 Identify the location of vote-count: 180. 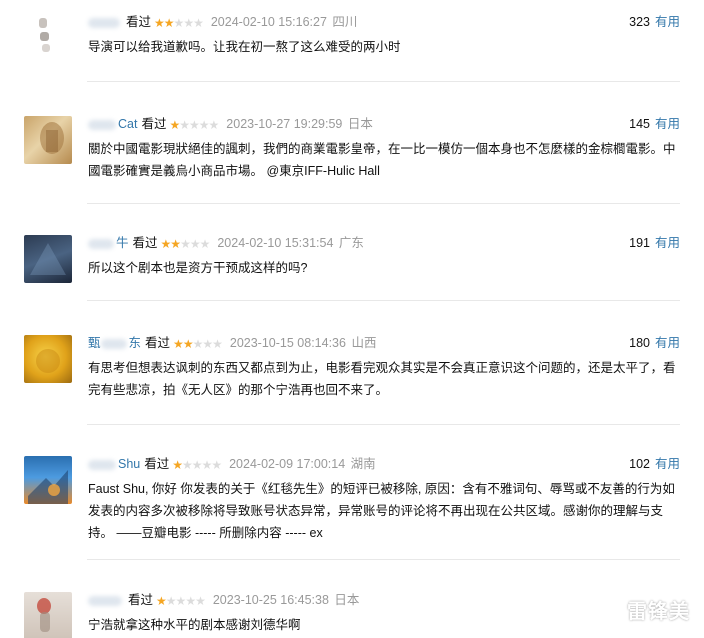
(639, 343).